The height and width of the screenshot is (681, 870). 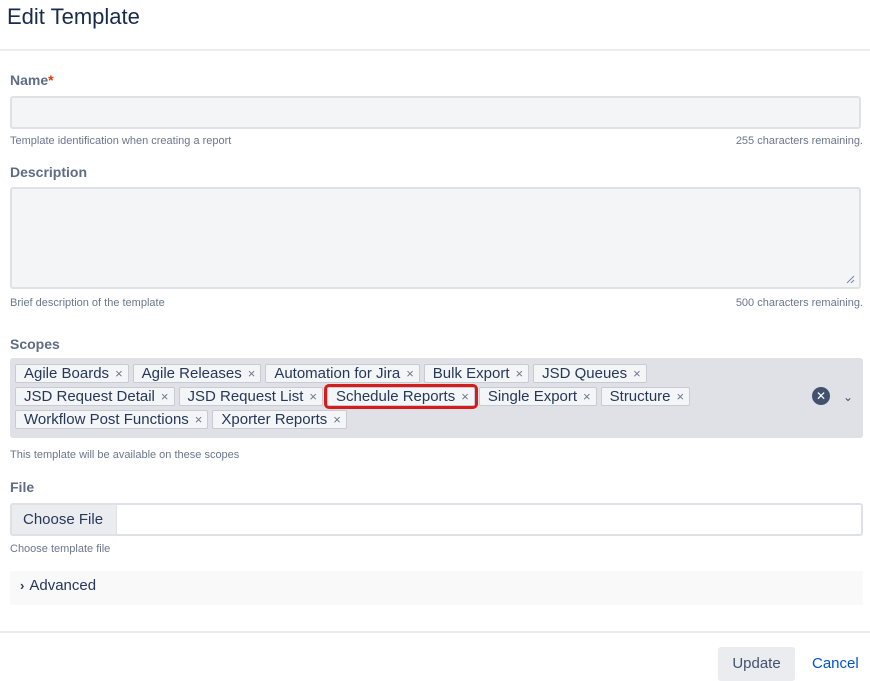 I want to click on scope-tag: JSD Queues ×, so click(x=590, y=373).